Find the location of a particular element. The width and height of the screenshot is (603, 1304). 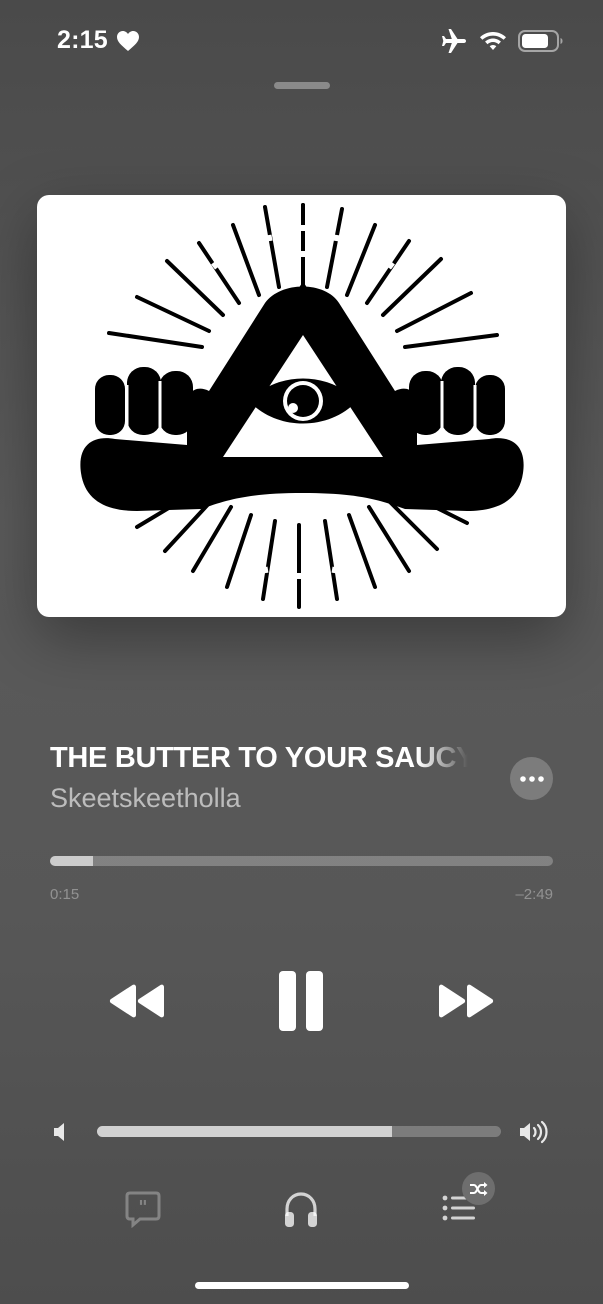

song-title: THE BUTTER TO YOUR SAUCY is located at coordinates (259, 758).